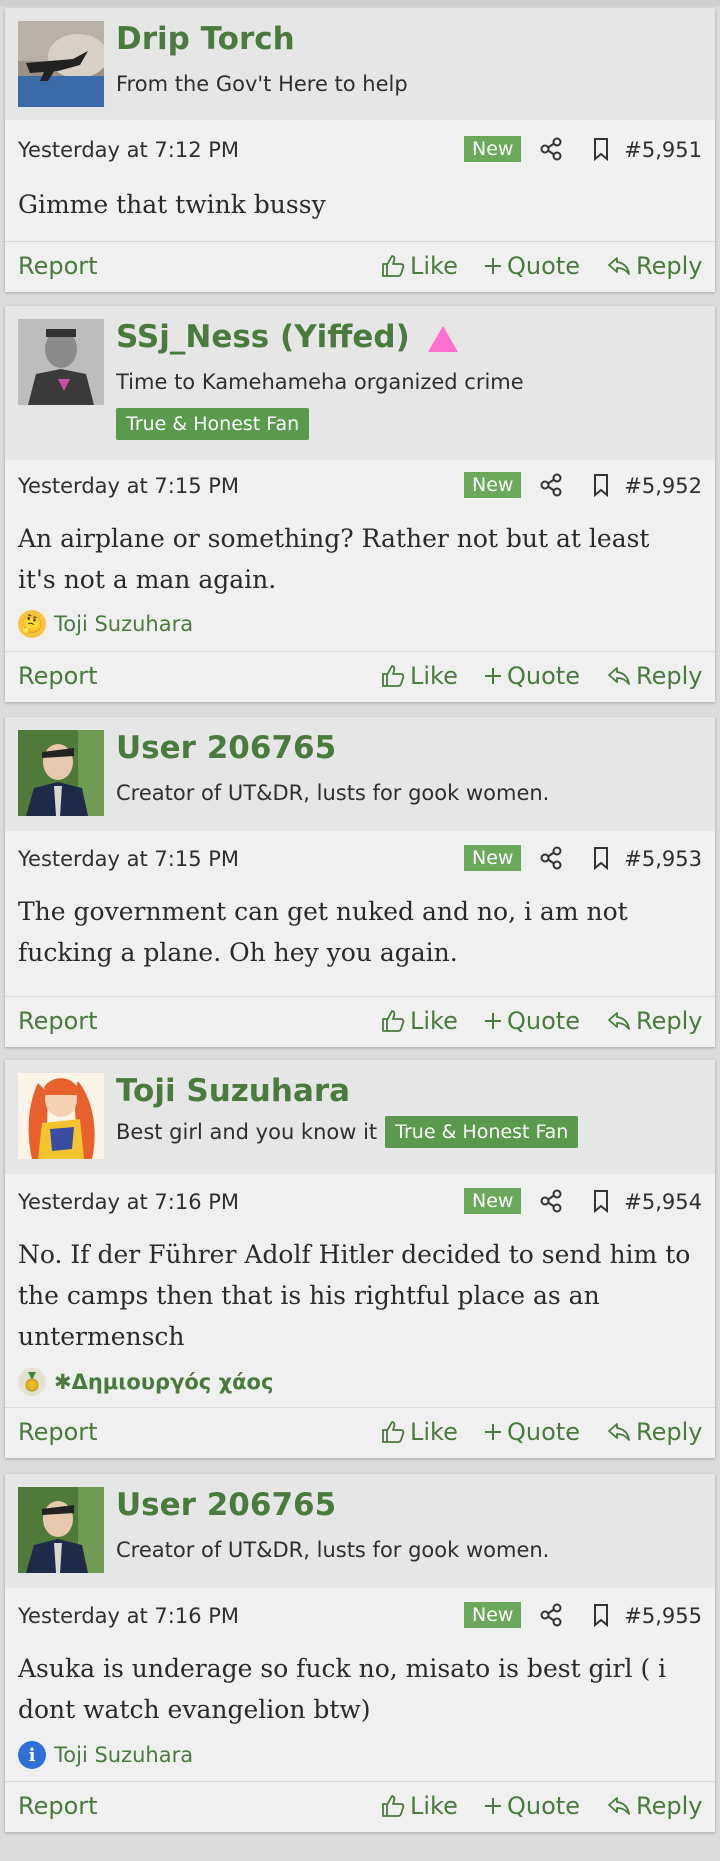 The width and height of the screenshot is (720, 1861). What do you see at coordinates (360, 1617) in the screenshot?
I see `post-meta: Yesterday at 7:16 PM New #5,955` at bounding box center [360, 1617].